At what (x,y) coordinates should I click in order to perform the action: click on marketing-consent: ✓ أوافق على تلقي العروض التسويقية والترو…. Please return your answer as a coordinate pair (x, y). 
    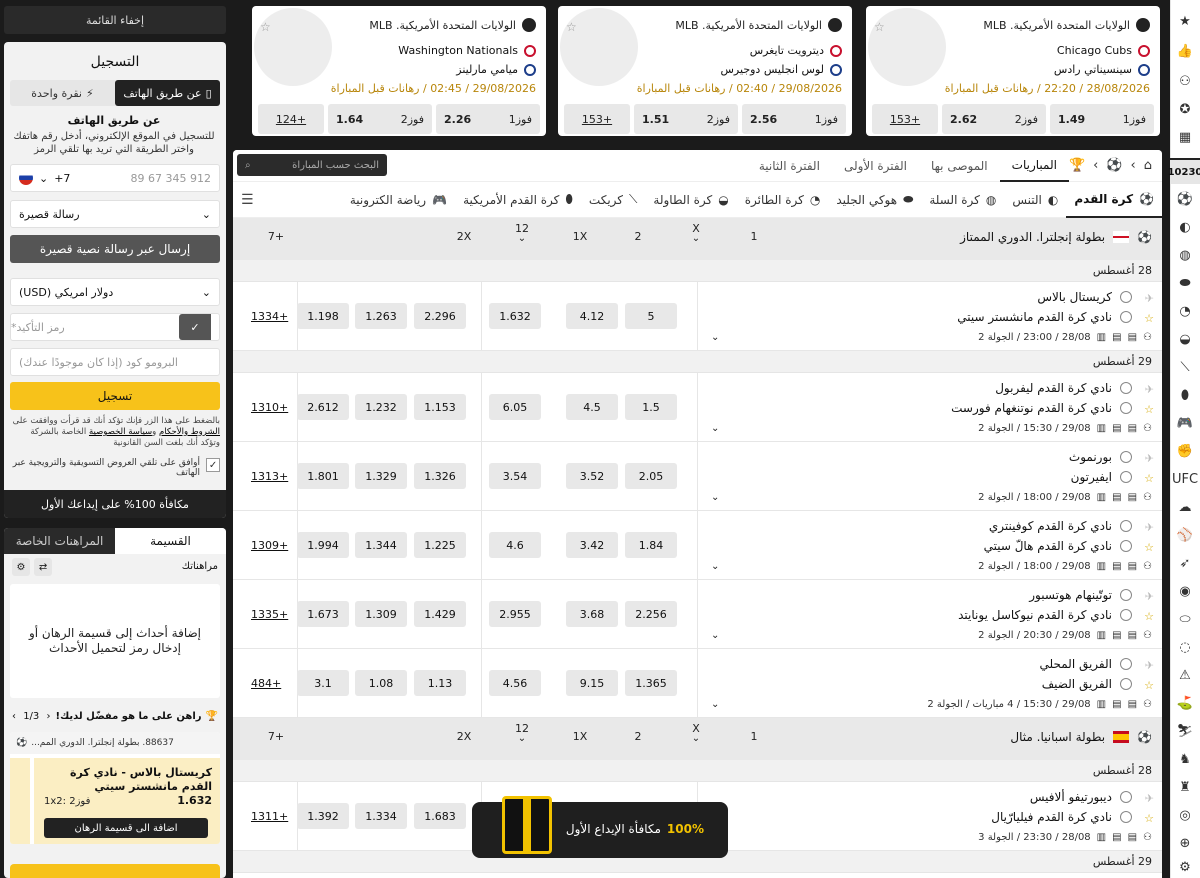
    Looking at the image, I should click on (115, 468).